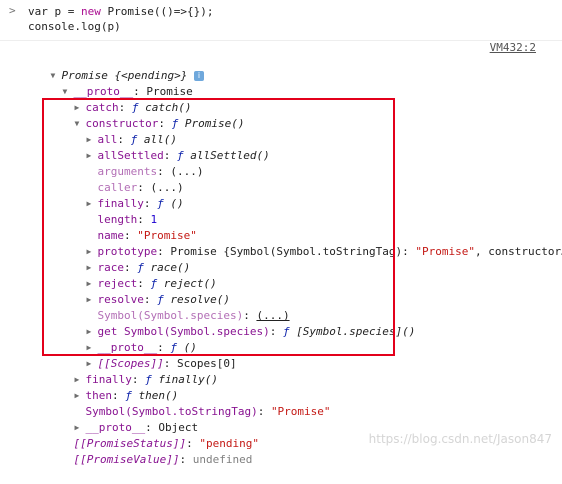 This screenshot has width=562, height=484. Describe the element at coordinates (166, 443) in the screenshot. I see `tree-row-promise-status: [[PromiseStatus]]: "pending"` at that location.